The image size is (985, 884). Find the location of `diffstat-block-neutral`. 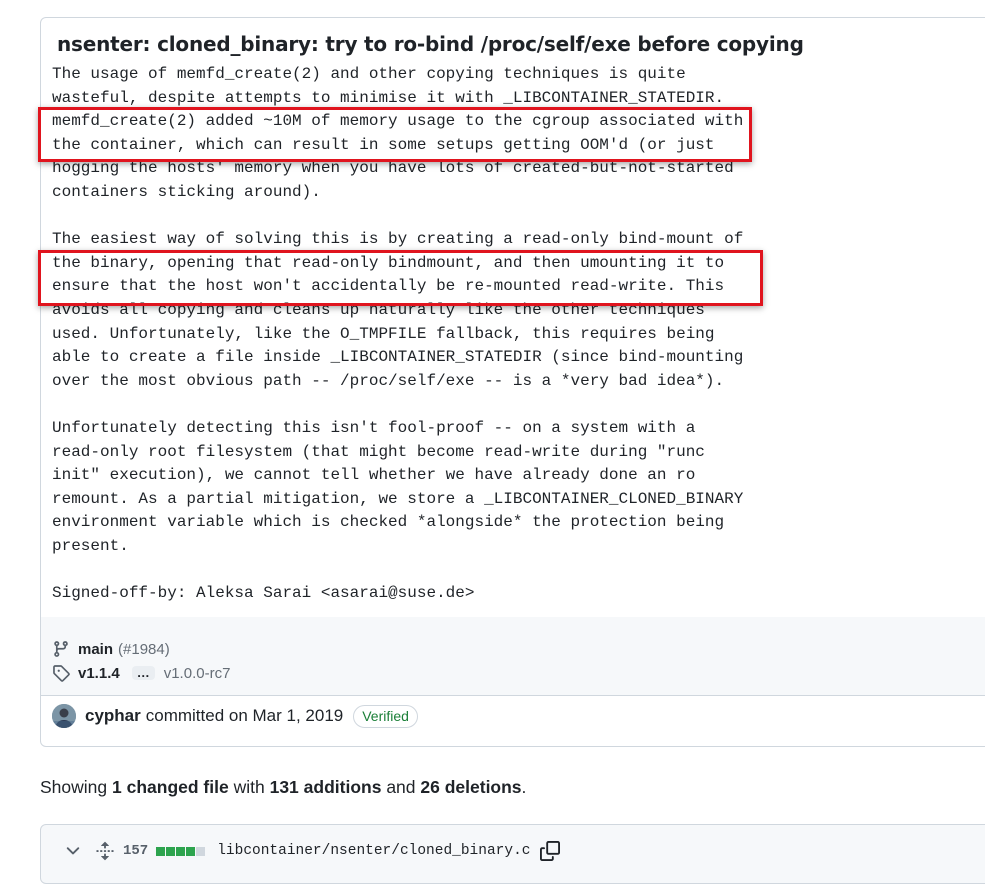

diffstat-block-neutral is located at coordinates (201, 851).